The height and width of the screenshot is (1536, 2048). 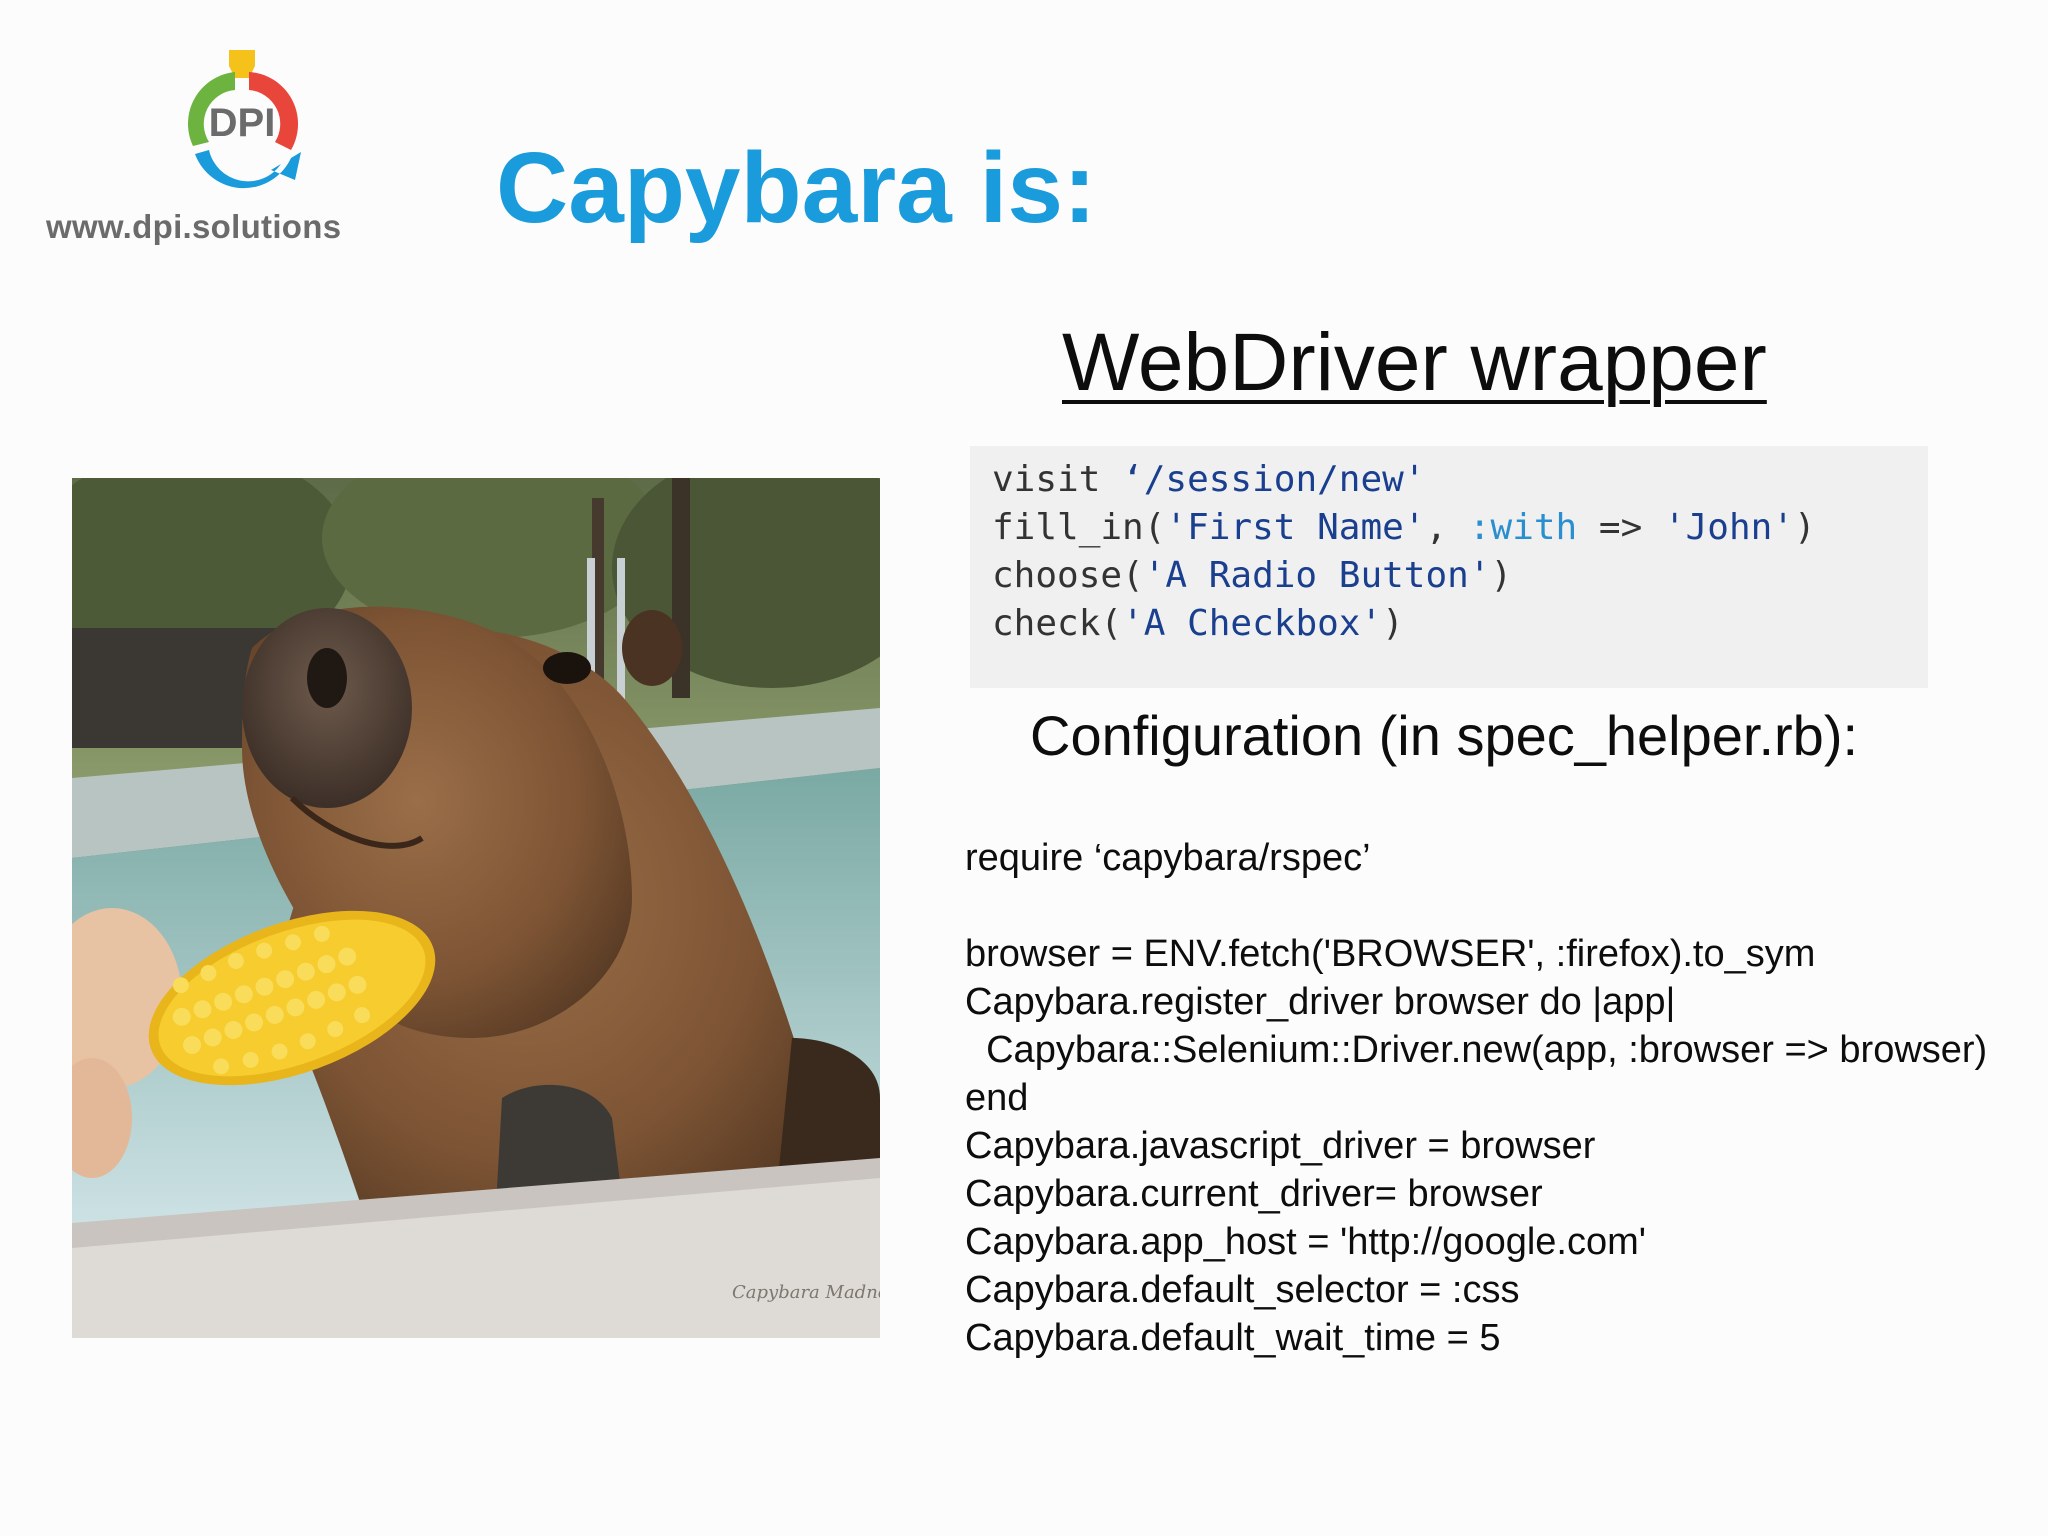 I want to click on code-plain: visit, so click(x=1057, y=479).